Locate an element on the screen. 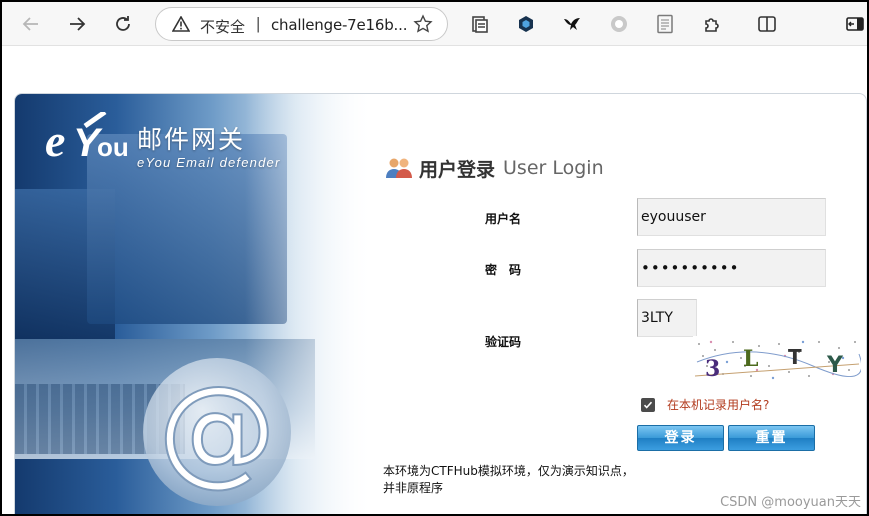 The width and height of the screenshot is (869, 516). users-icon is located at coordinates (399, 168).